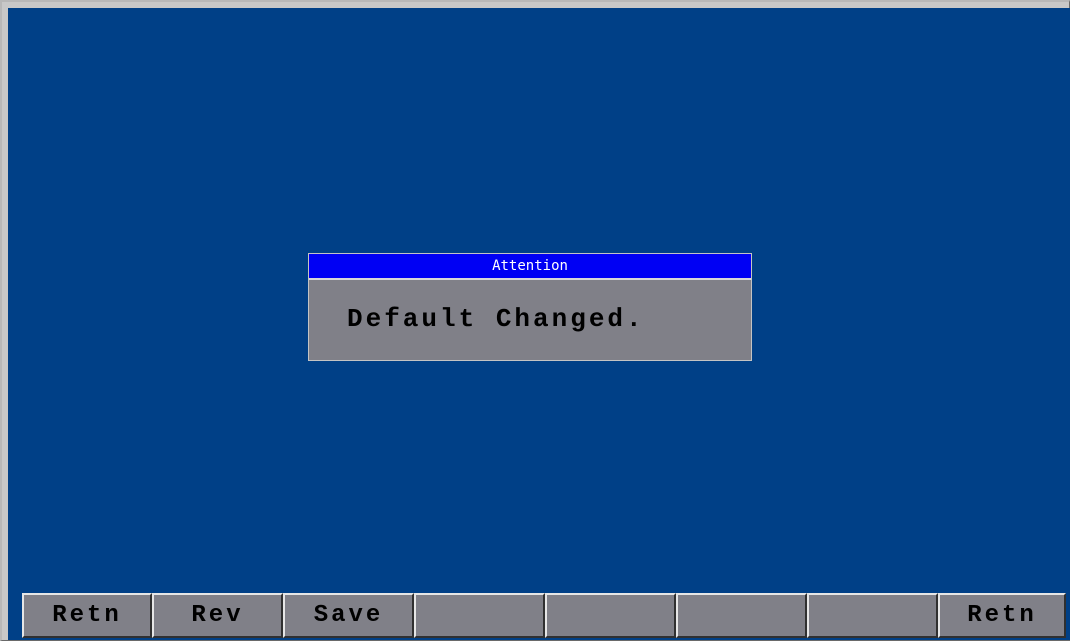  Describe the element at coordinates (348, 615) in the screenshot. I see `f3-save-key: Save` at that location.